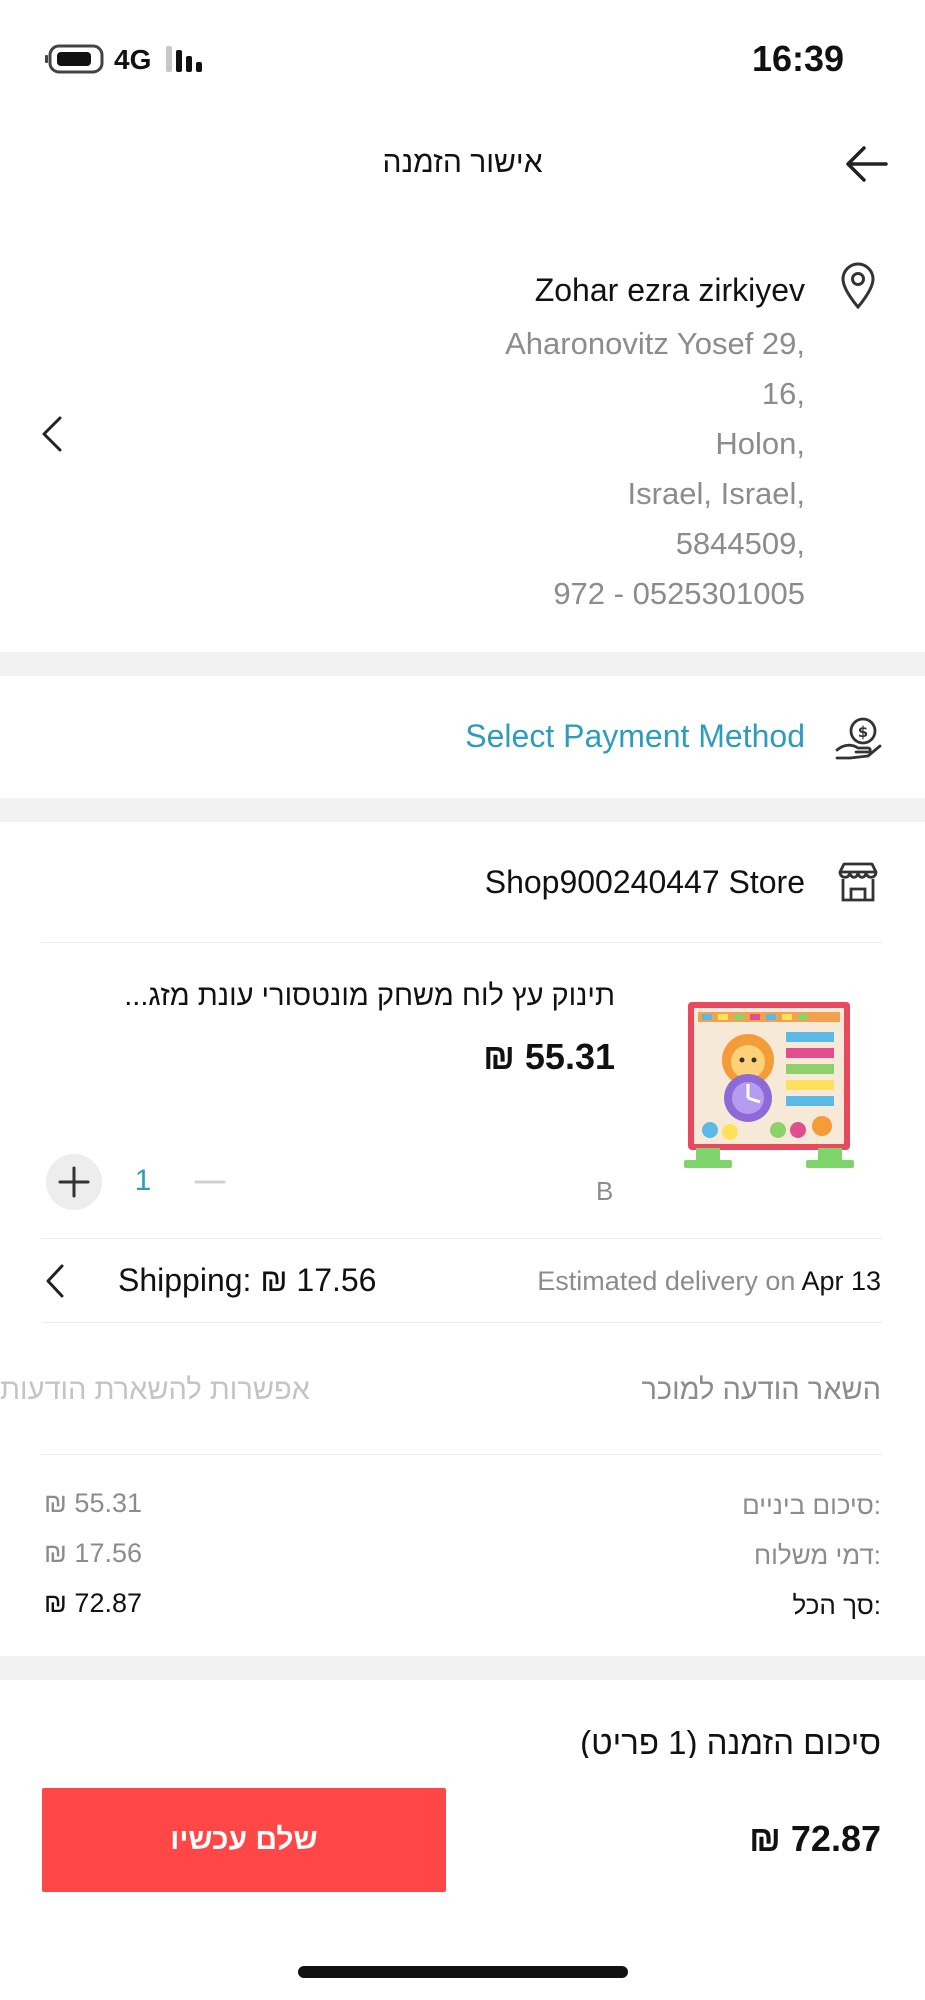  What do you see at coordinates (760, 443) in the screenshot?
I see `address-line: Holon,` at bounding box center [760, 443].